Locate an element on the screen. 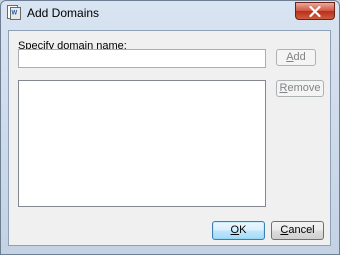 This screenshot has width=340, height=255. ok-button: OK is located at coordinates (238, 230).